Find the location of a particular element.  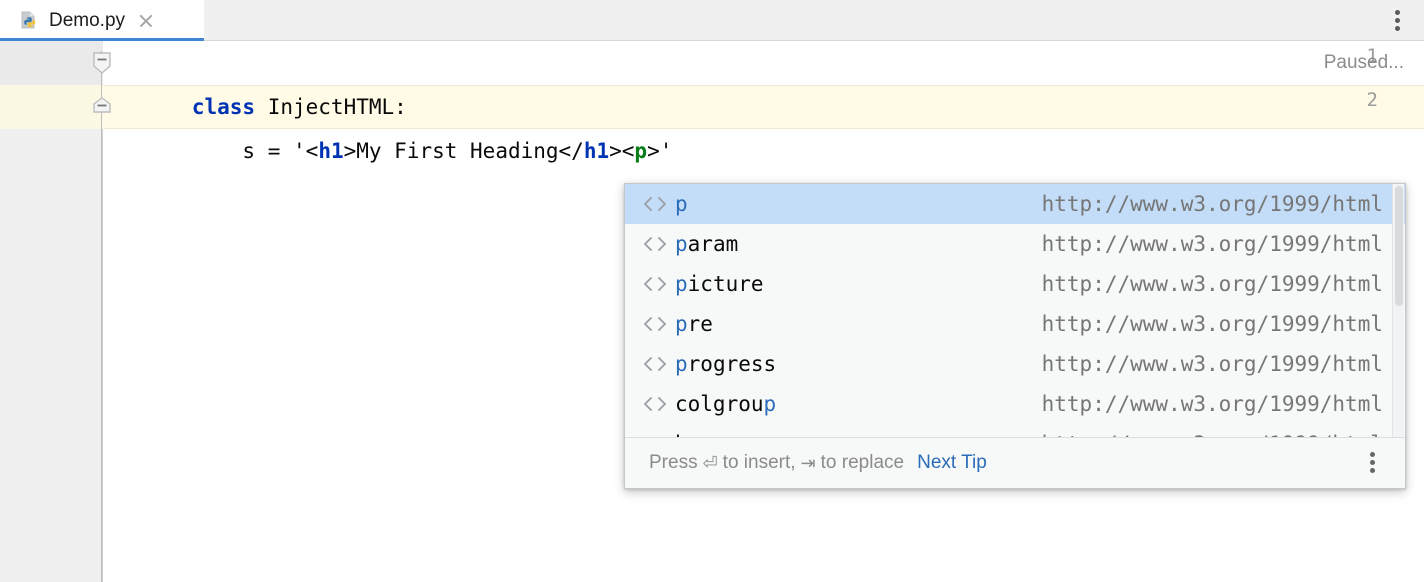

autocomplete-item-label: picture is located at coordinates (719, 284).